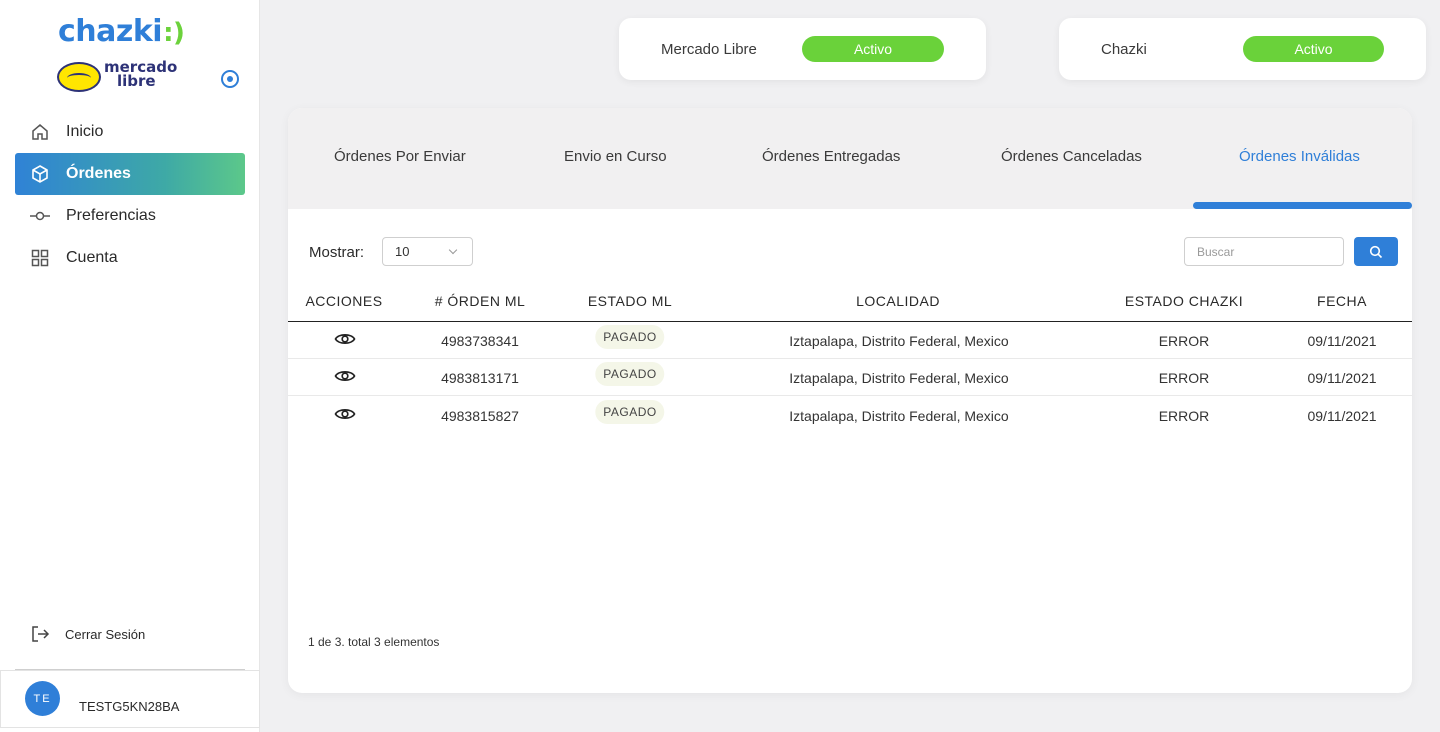  Describe the element at coordinates (831, 156) in the screenshot. I see `tab-ordenes-entregadas: Órdenes Entregadas` at that location.